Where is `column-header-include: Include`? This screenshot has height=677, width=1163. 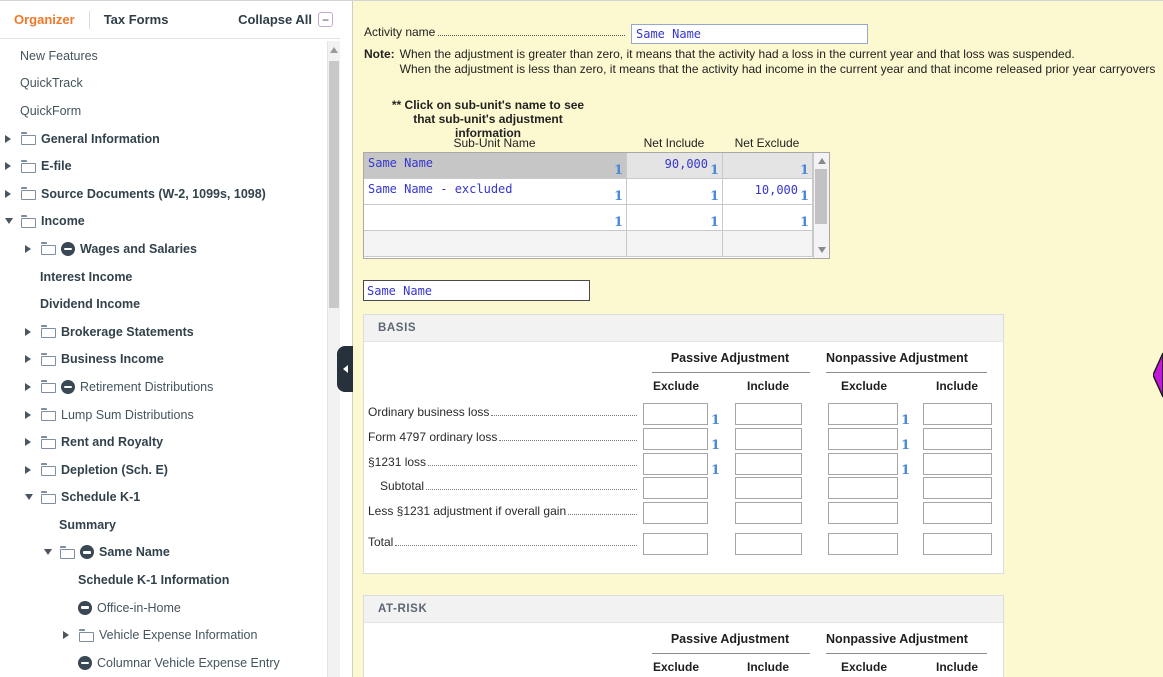 column-header-include: Include is located at coordinates (957, 667).